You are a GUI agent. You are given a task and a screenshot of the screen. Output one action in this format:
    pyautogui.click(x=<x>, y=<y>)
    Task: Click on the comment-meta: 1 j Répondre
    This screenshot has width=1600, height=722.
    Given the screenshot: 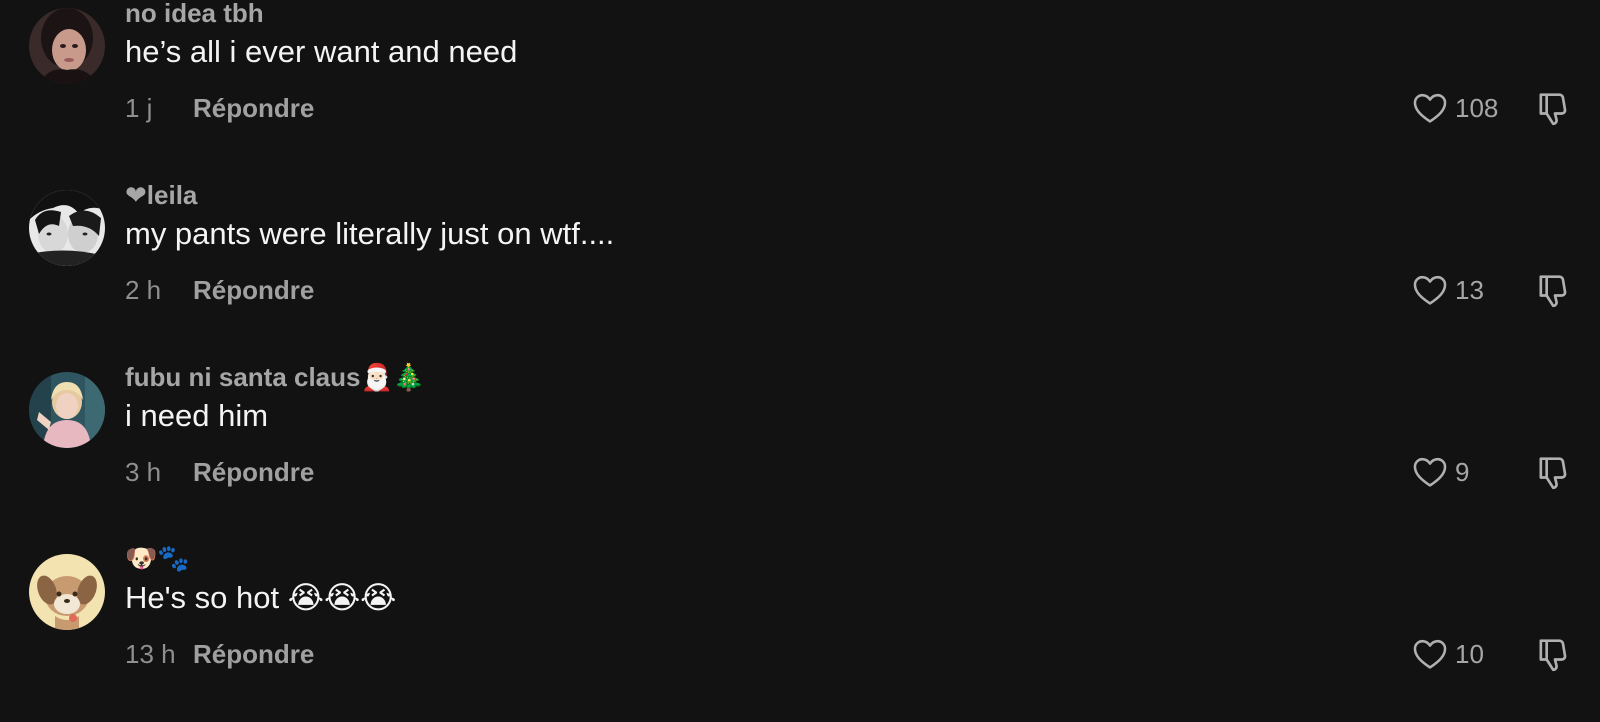 What is the action you would take?
    pyautogui.click(x=219, y=108)
    